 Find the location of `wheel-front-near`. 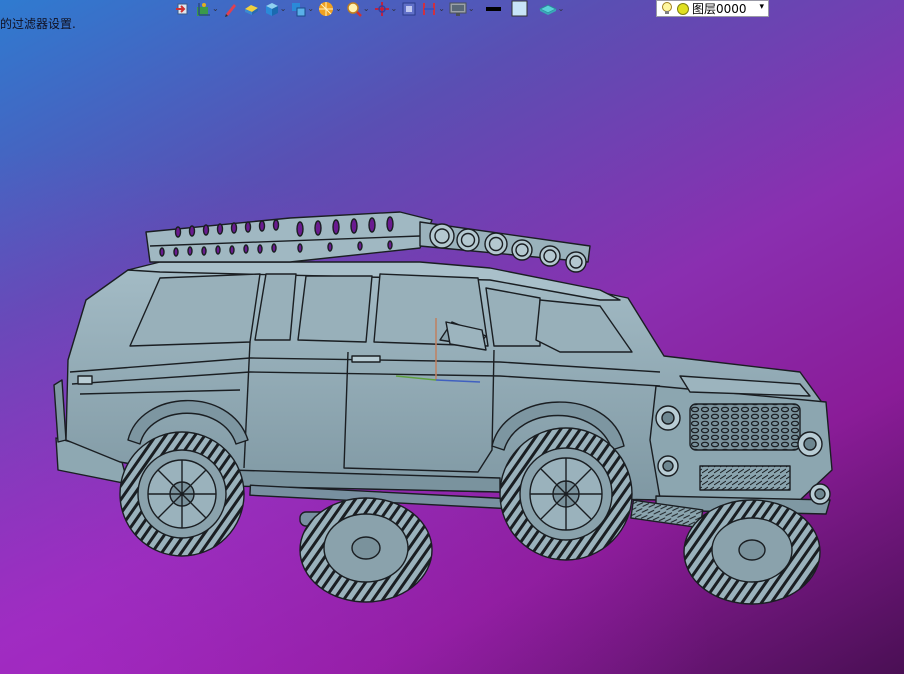

wheel-front-near is located at coordinates (566, 494).